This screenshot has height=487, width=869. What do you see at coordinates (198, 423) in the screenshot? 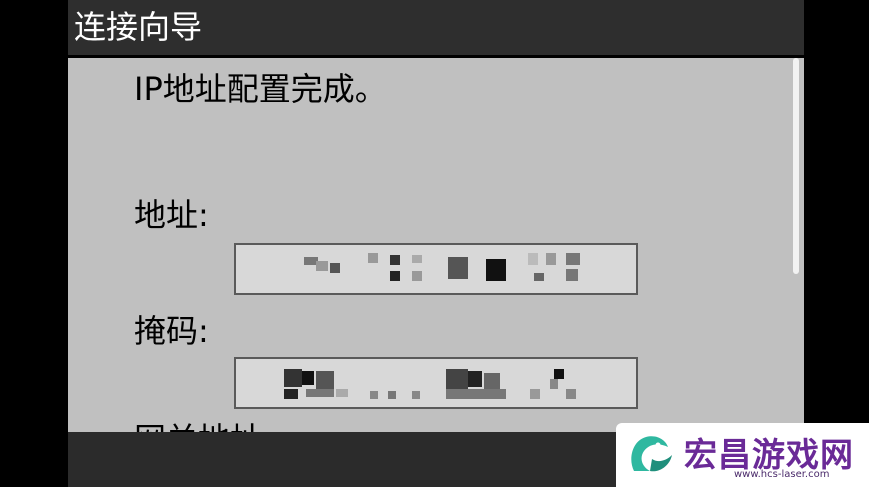
I see `gateway-label: 网关地址` at bounding box center [198, 423].